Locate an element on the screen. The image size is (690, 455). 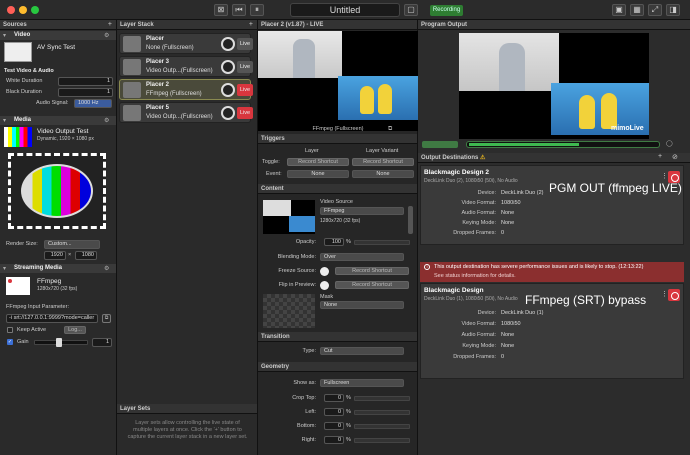
program-camera-feed is located at coordinates (509, 62).